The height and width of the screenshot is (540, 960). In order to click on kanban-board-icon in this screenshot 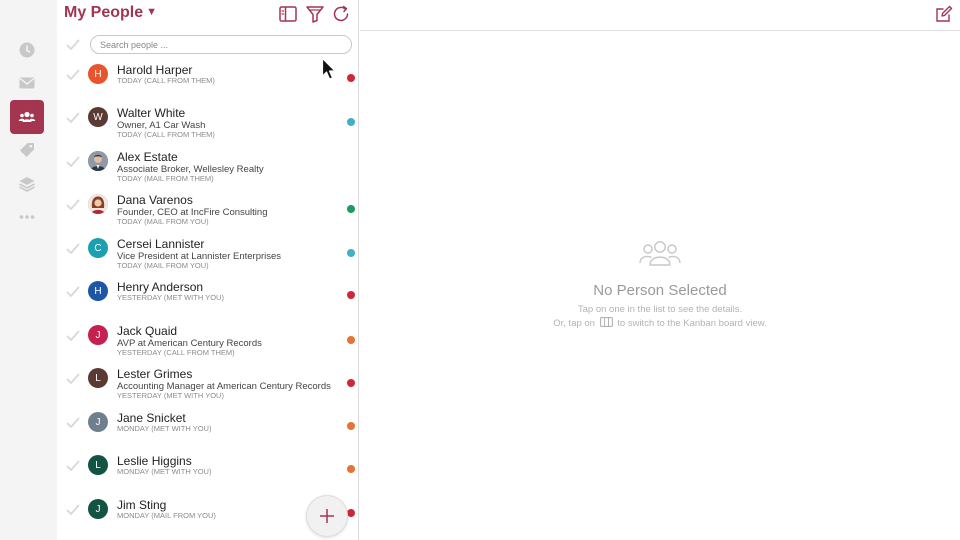, I will do `click(606, 322)`.